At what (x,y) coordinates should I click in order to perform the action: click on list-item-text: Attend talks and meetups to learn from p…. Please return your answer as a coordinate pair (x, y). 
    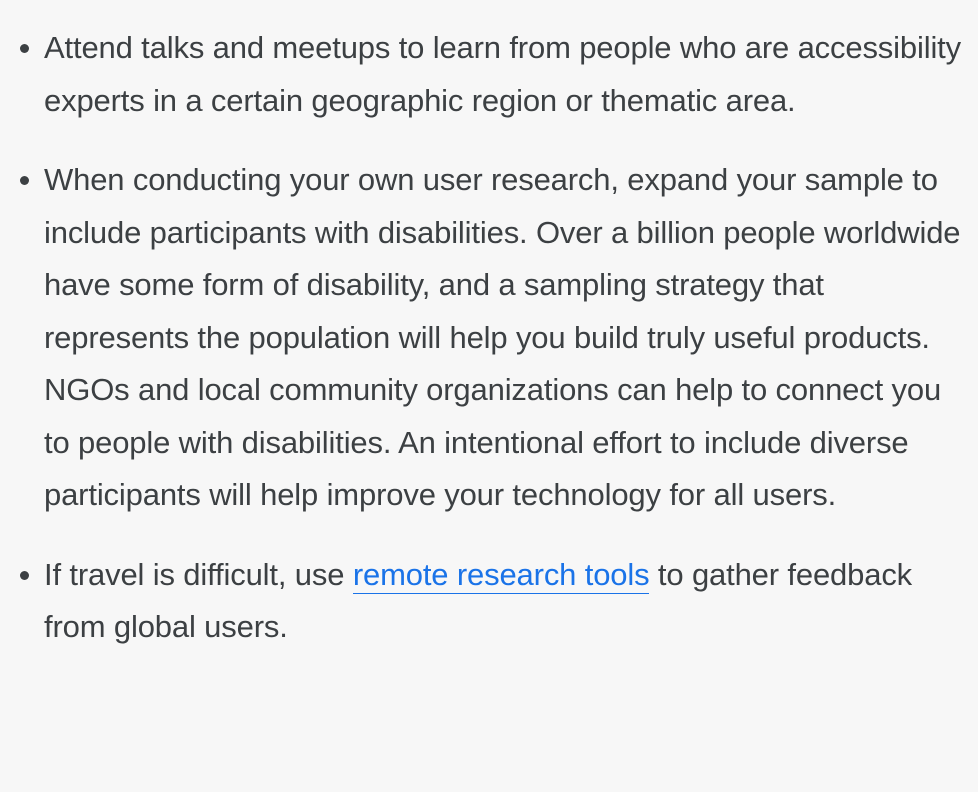
    Looking at the image, I should click on (502, 74).